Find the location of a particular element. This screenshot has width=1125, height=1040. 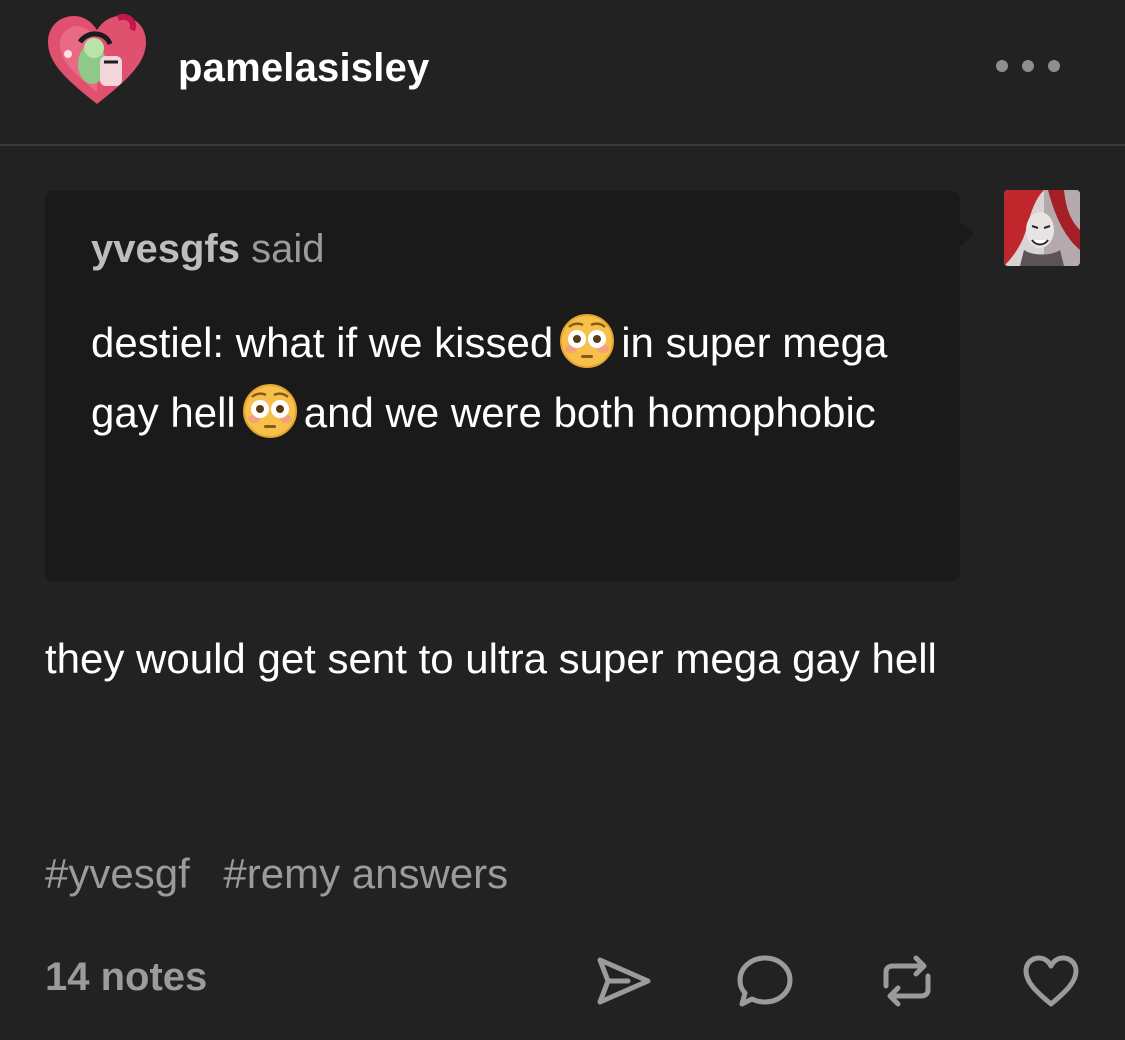

quote-text-3: and we were both homophobic is located at coordinates (589, 412).